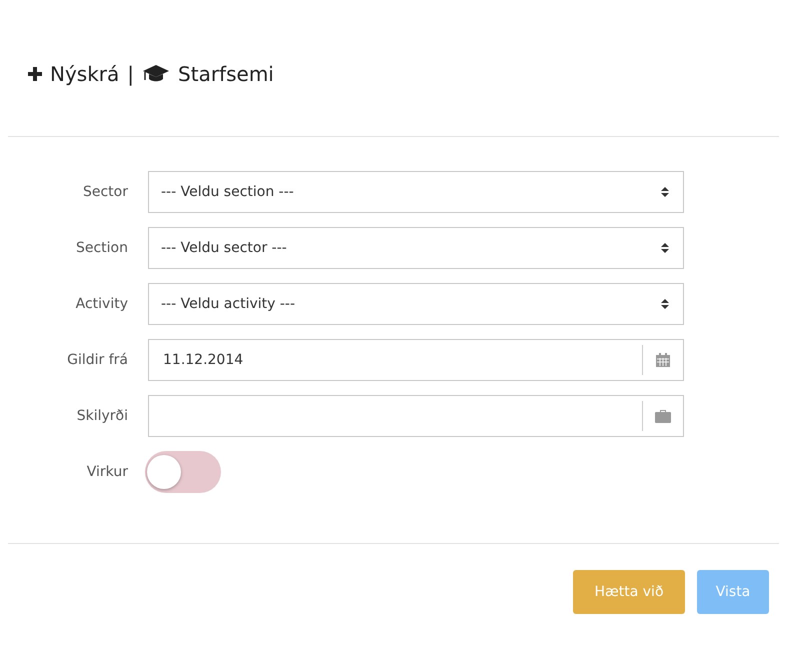 The width and height of the screenshot is (787, 666). I want to click on input-field: 11.12.2014, so click(416, 360).